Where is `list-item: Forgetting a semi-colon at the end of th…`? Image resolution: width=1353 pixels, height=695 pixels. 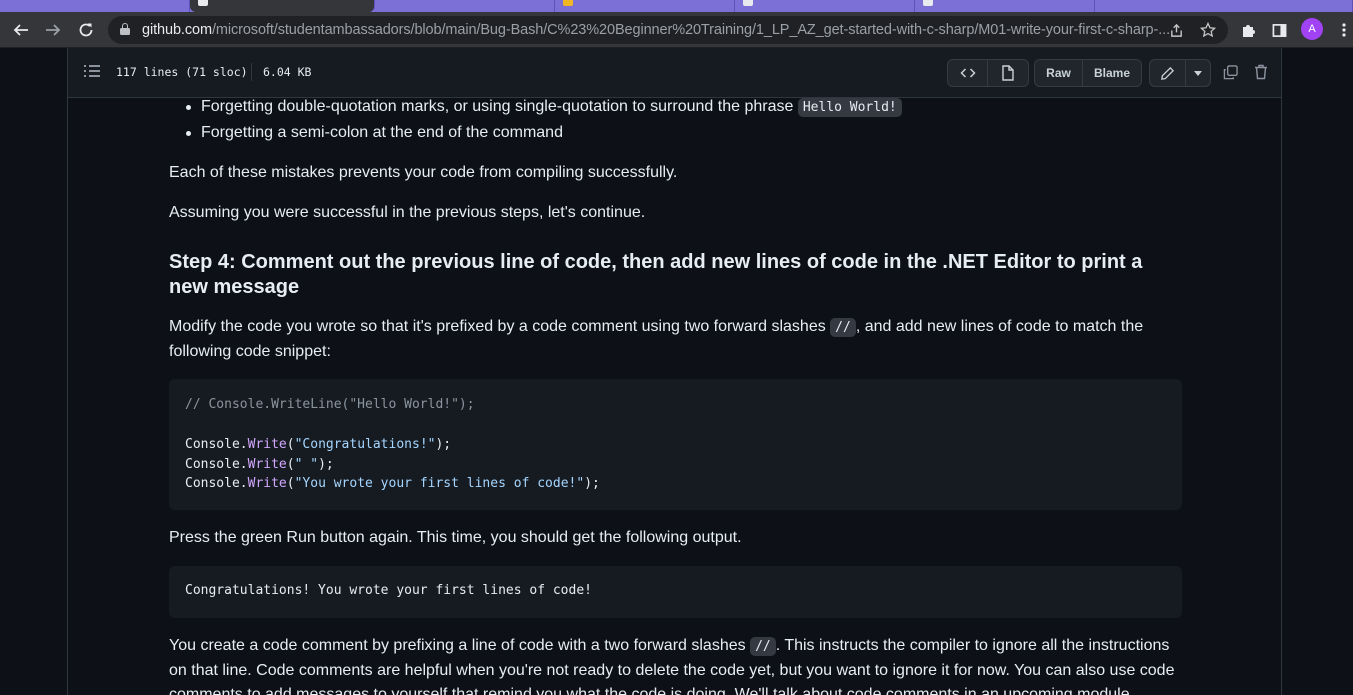 list-item: Forgetting a semi-colon at the end of th… is located at coordinates (374, 133).